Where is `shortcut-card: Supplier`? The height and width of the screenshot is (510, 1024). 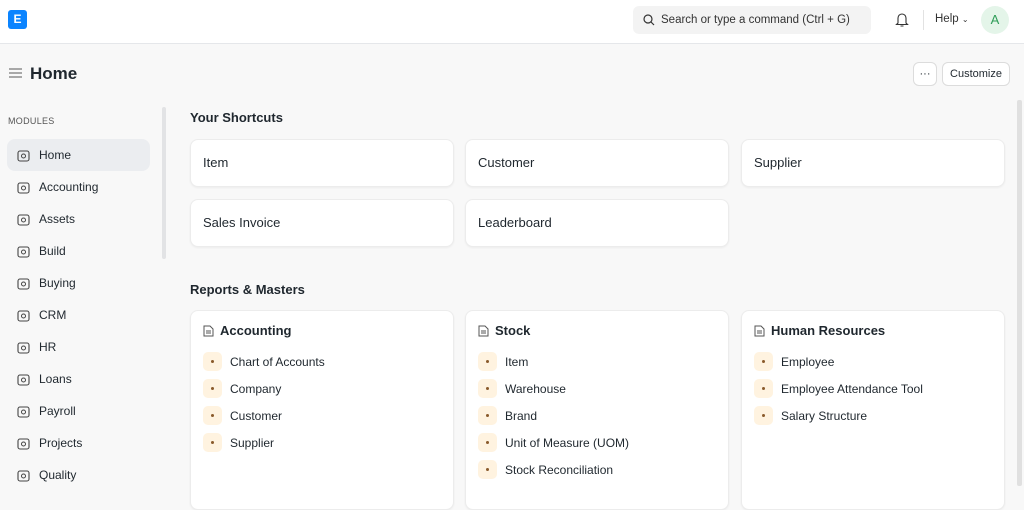
shortcut-card: Supplier is located at coordinates (873, 163).